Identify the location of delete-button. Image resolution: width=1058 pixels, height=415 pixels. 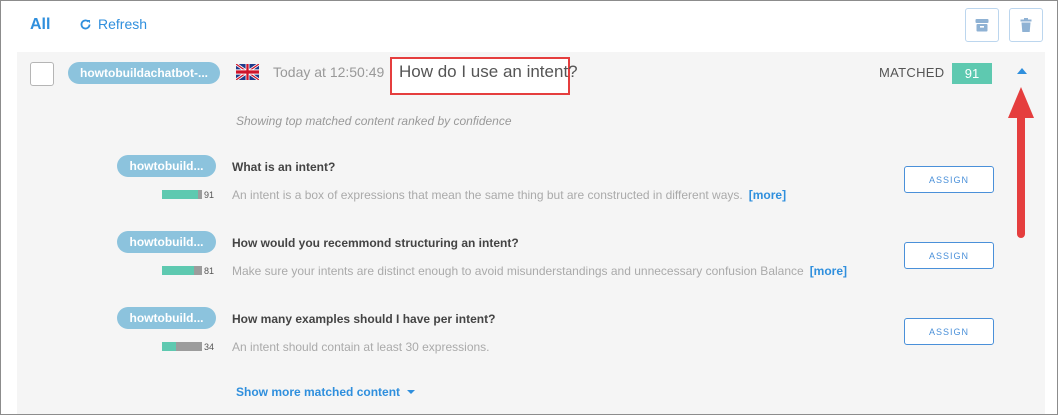
(1026, 25).